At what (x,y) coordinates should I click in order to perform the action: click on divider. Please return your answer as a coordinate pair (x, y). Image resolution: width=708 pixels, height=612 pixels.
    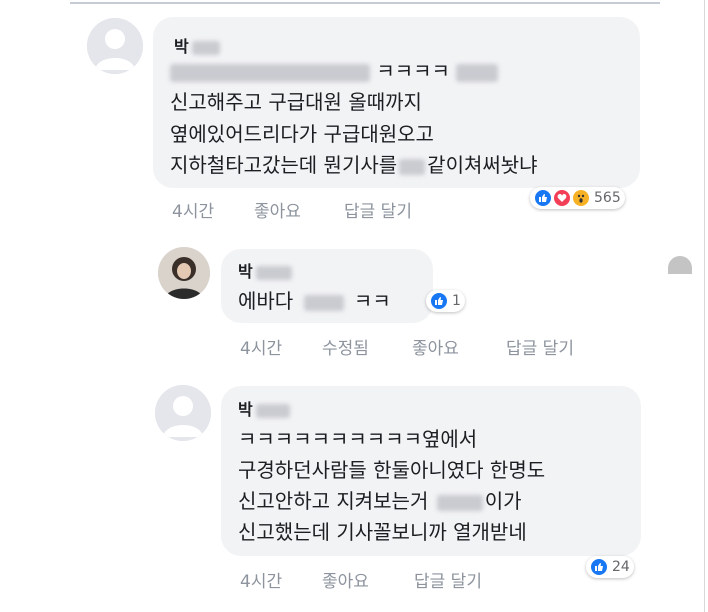
    Looking at the image, I should click on (365, 3).